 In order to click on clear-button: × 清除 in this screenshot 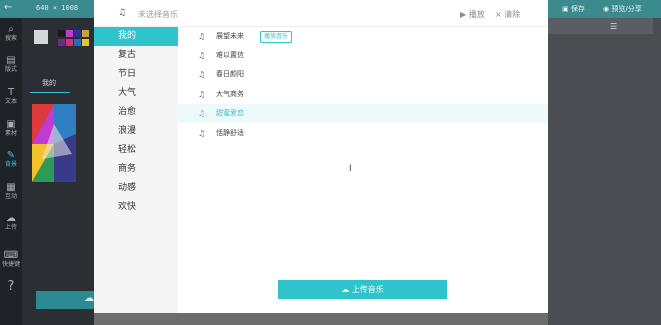, I will do `click(507, 14)`.